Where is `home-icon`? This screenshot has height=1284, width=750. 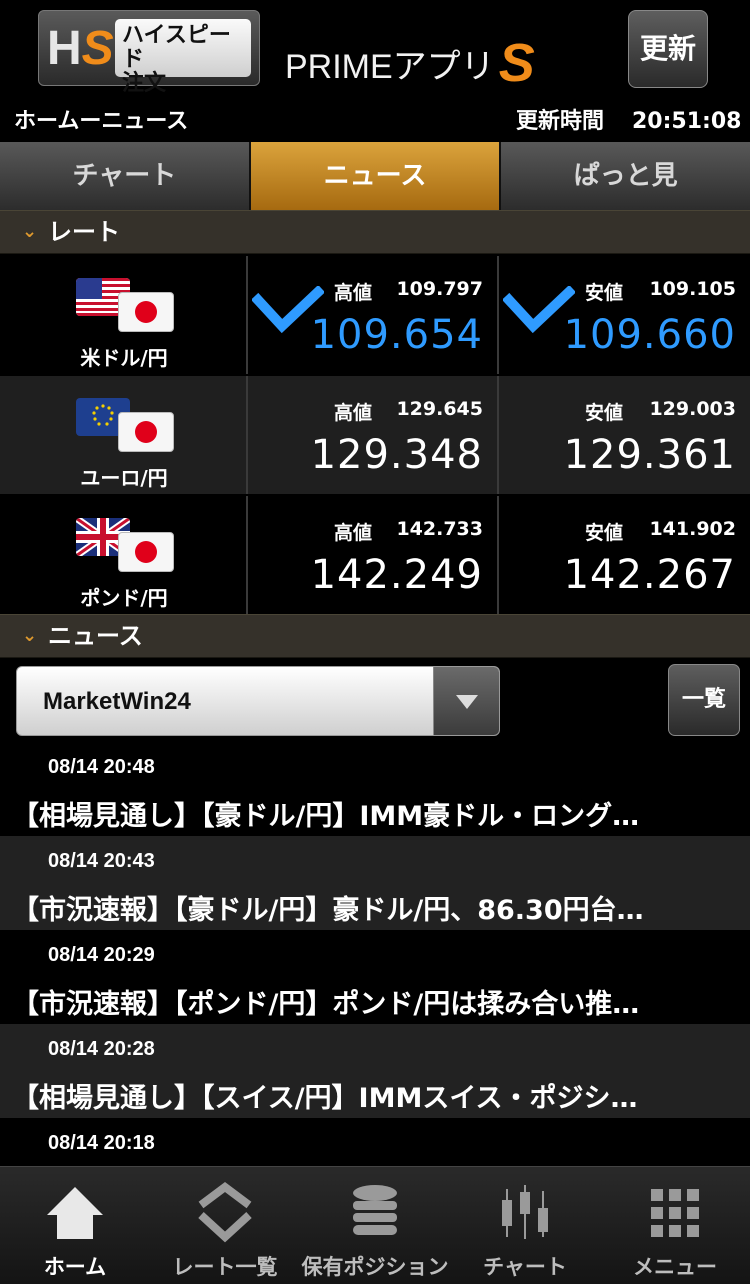
home-icon is located at coordinates (75, 1213).